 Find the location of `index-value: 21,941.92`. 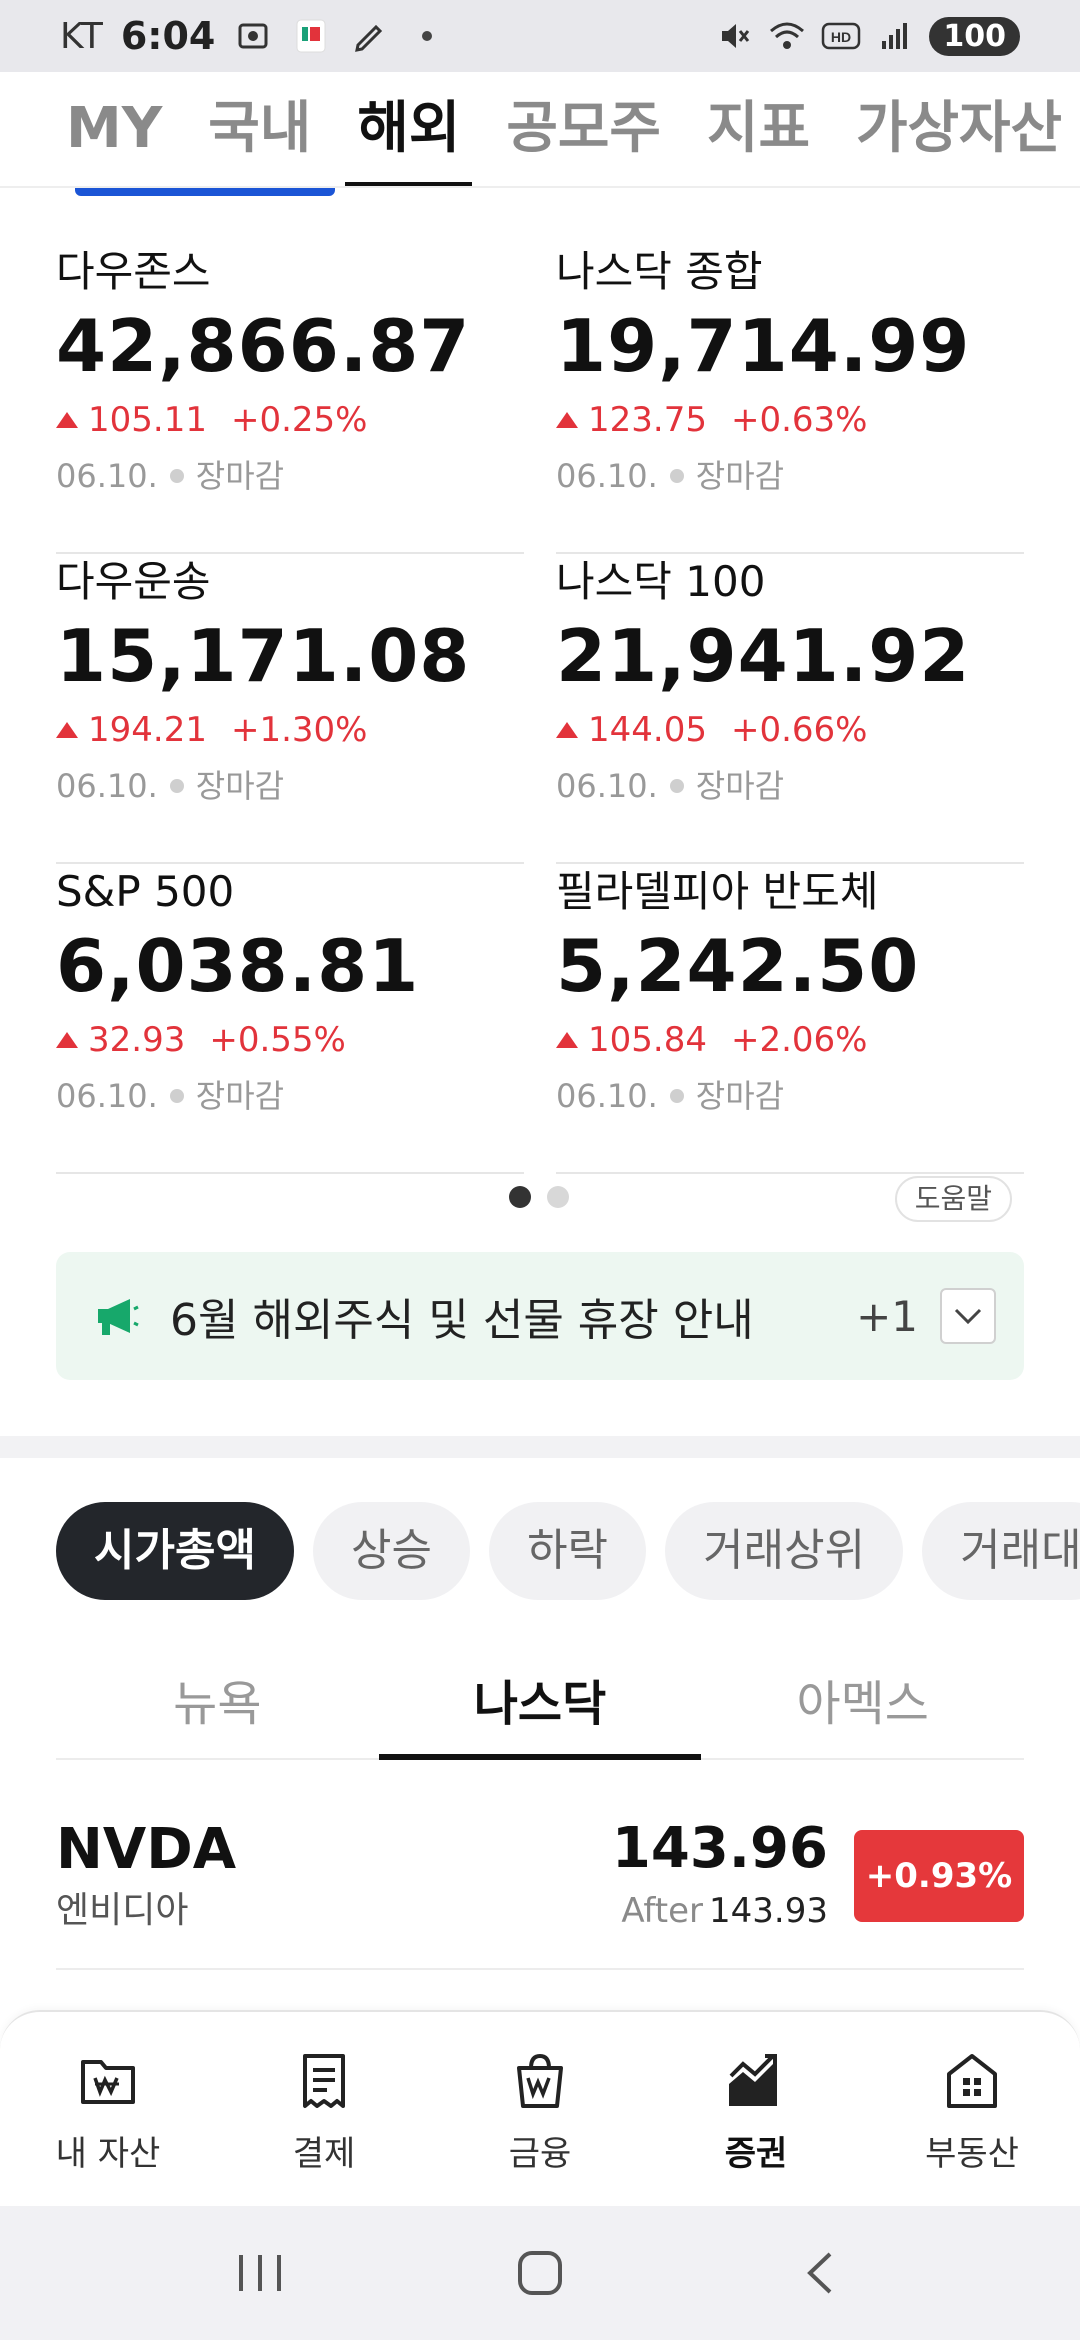

index-value: 21,941.92 is located at coordinates (763, 656).